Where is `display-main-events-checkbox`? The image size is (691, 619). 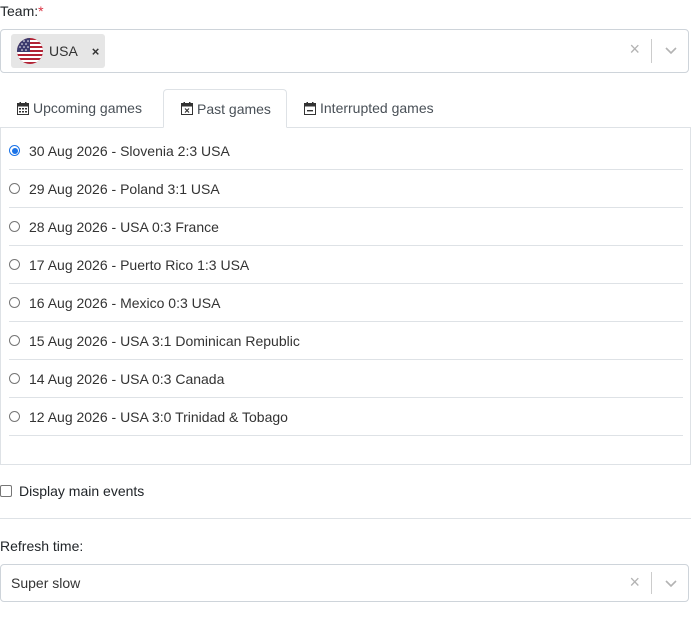 display-main-events-checkbox is located at coordinates (6, 491).